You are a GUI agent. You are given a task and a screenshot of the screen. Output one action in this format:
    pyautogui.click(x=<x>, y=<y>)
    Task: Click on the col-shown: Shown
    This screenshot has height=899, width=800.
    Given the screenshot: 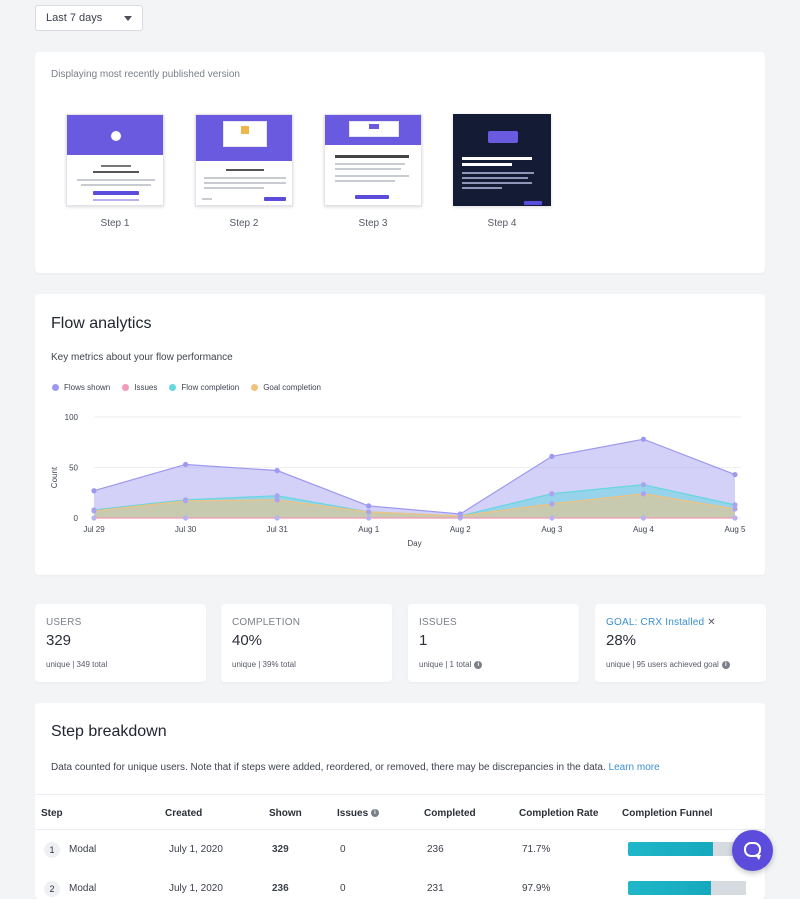 What is the action you would take?
    pyautogui.click(x=285, y=813)
    